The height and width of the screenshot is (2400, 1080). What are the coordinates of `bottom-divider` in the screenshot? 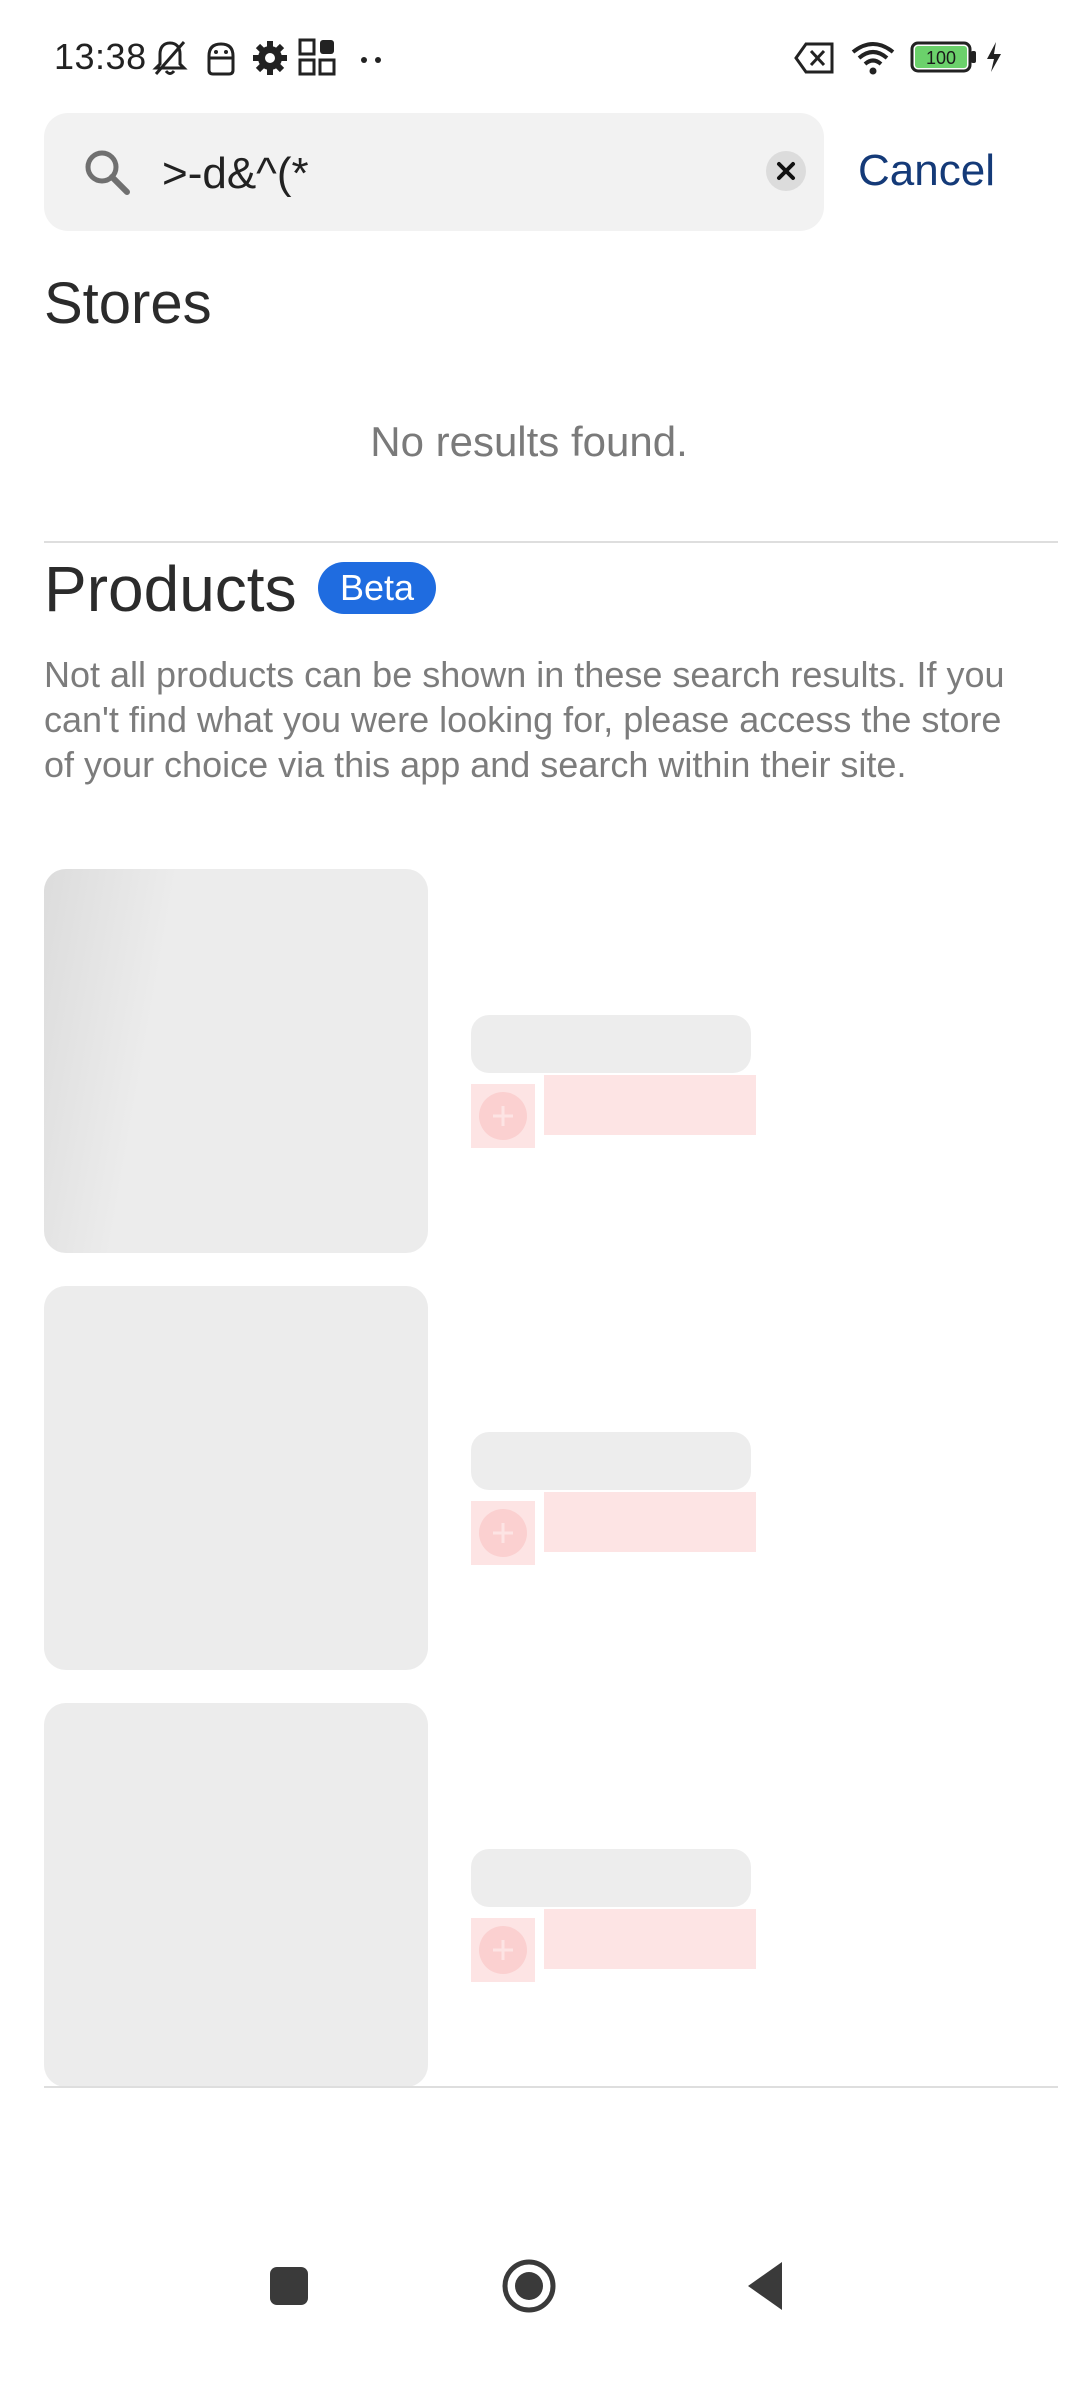 It's located at (551, 2087).